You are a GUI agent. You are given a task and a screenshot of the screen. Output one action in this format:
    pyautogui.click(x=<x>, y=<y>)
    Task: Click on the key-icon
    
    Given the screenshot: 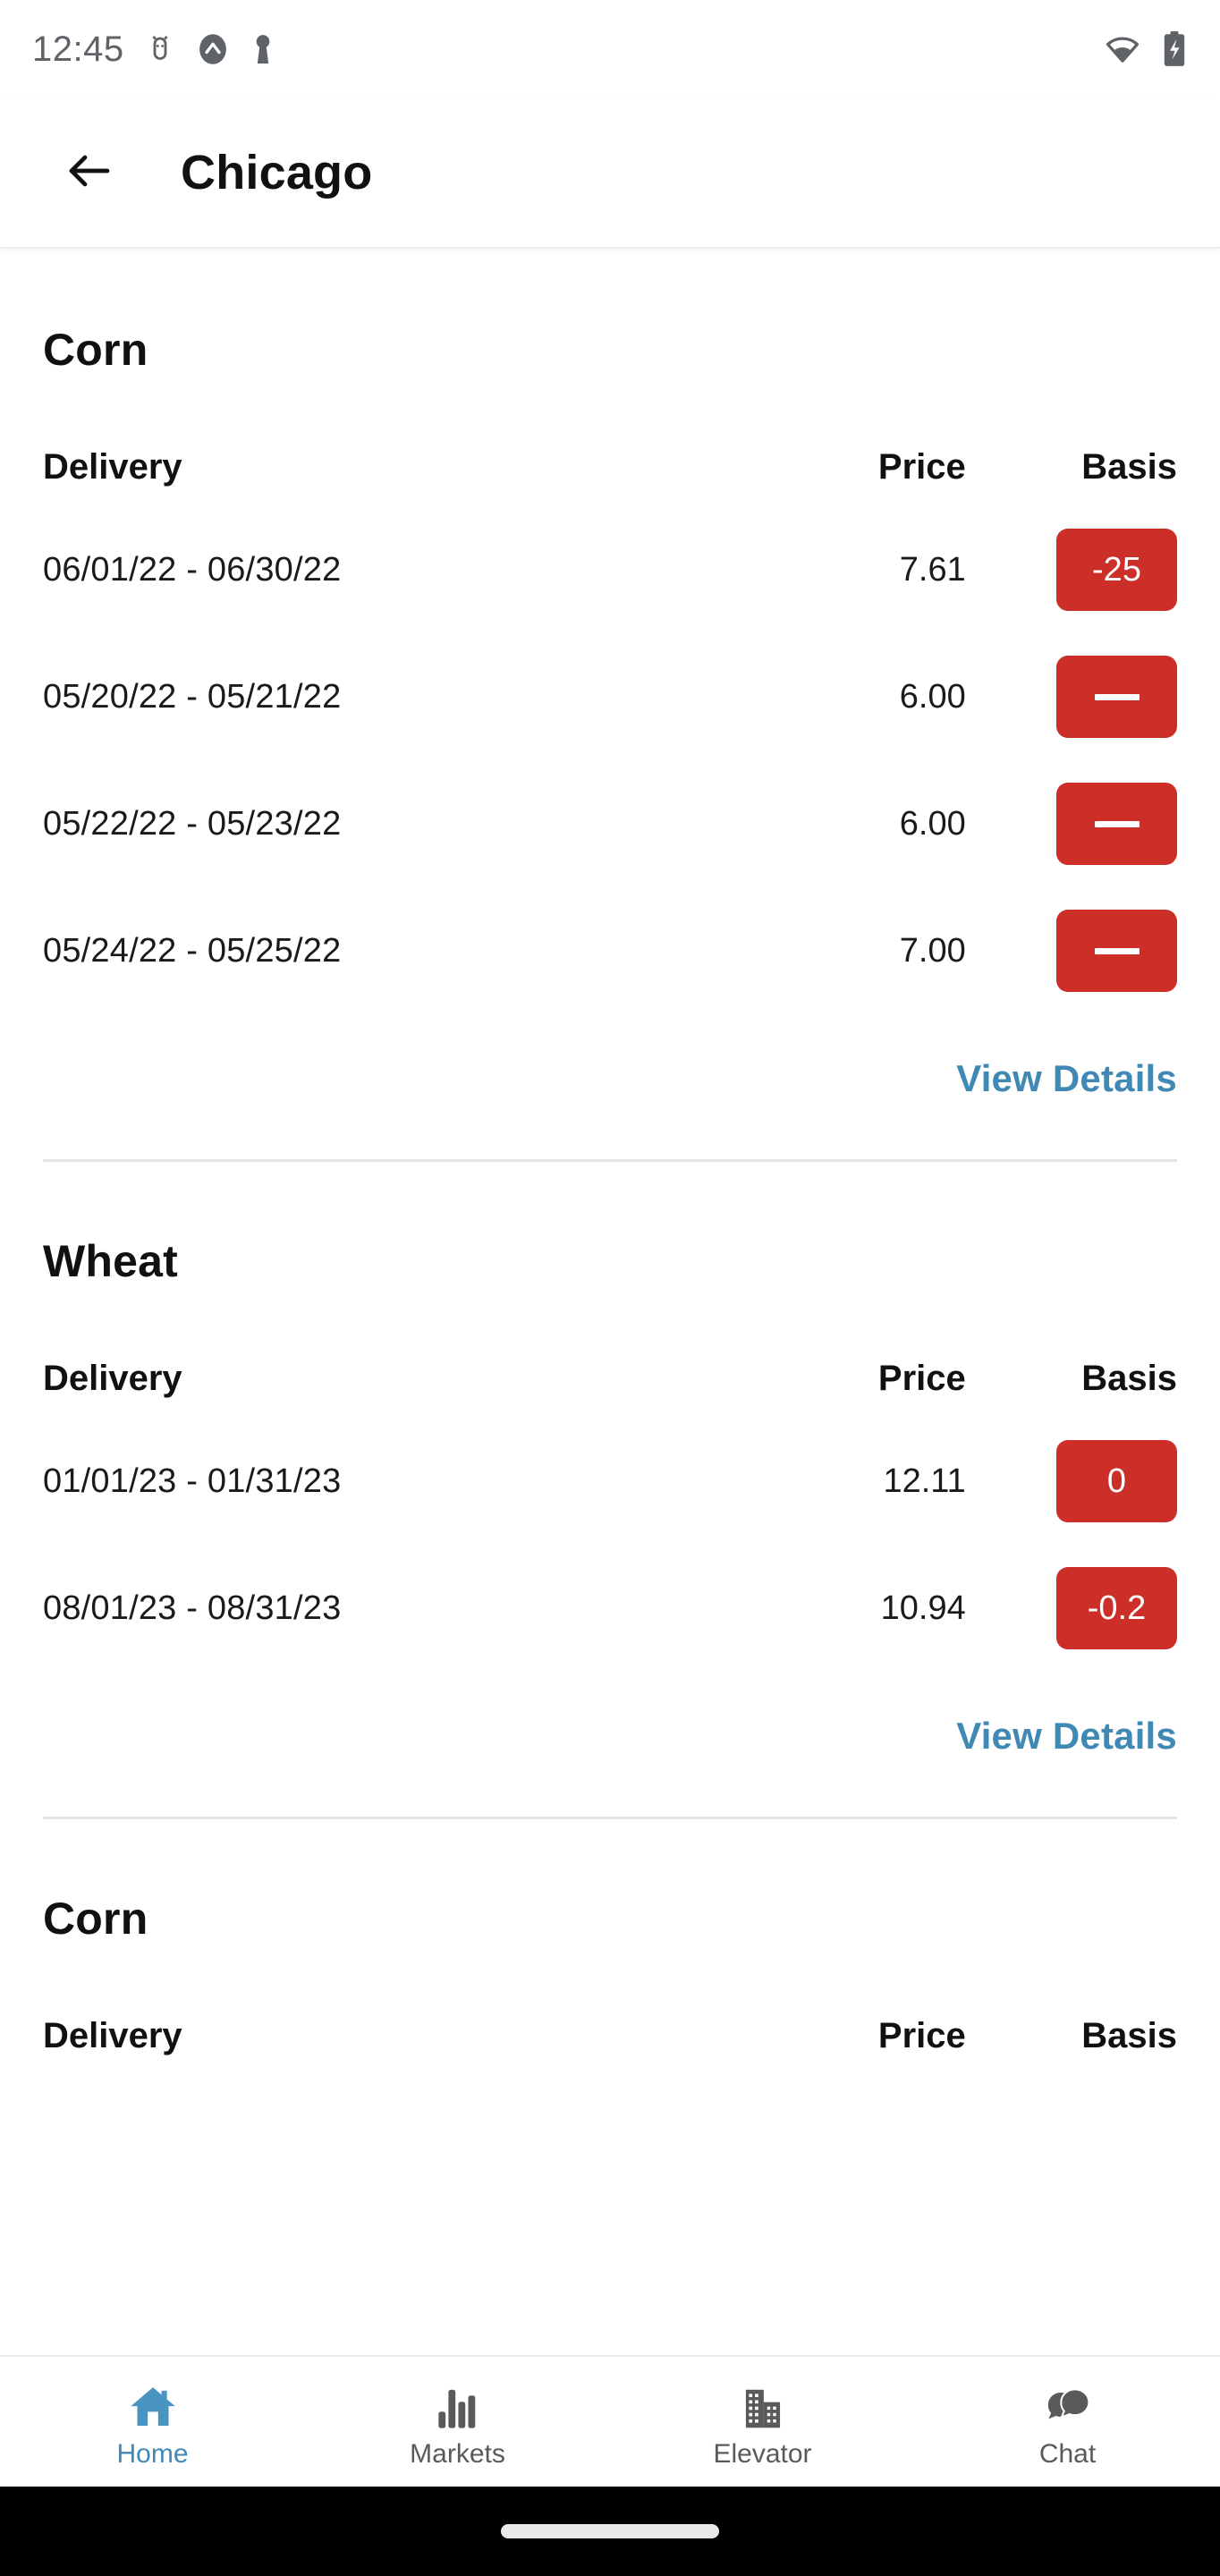 What is the action you would take?
    pyautogui.click(x=263, y=49)
    